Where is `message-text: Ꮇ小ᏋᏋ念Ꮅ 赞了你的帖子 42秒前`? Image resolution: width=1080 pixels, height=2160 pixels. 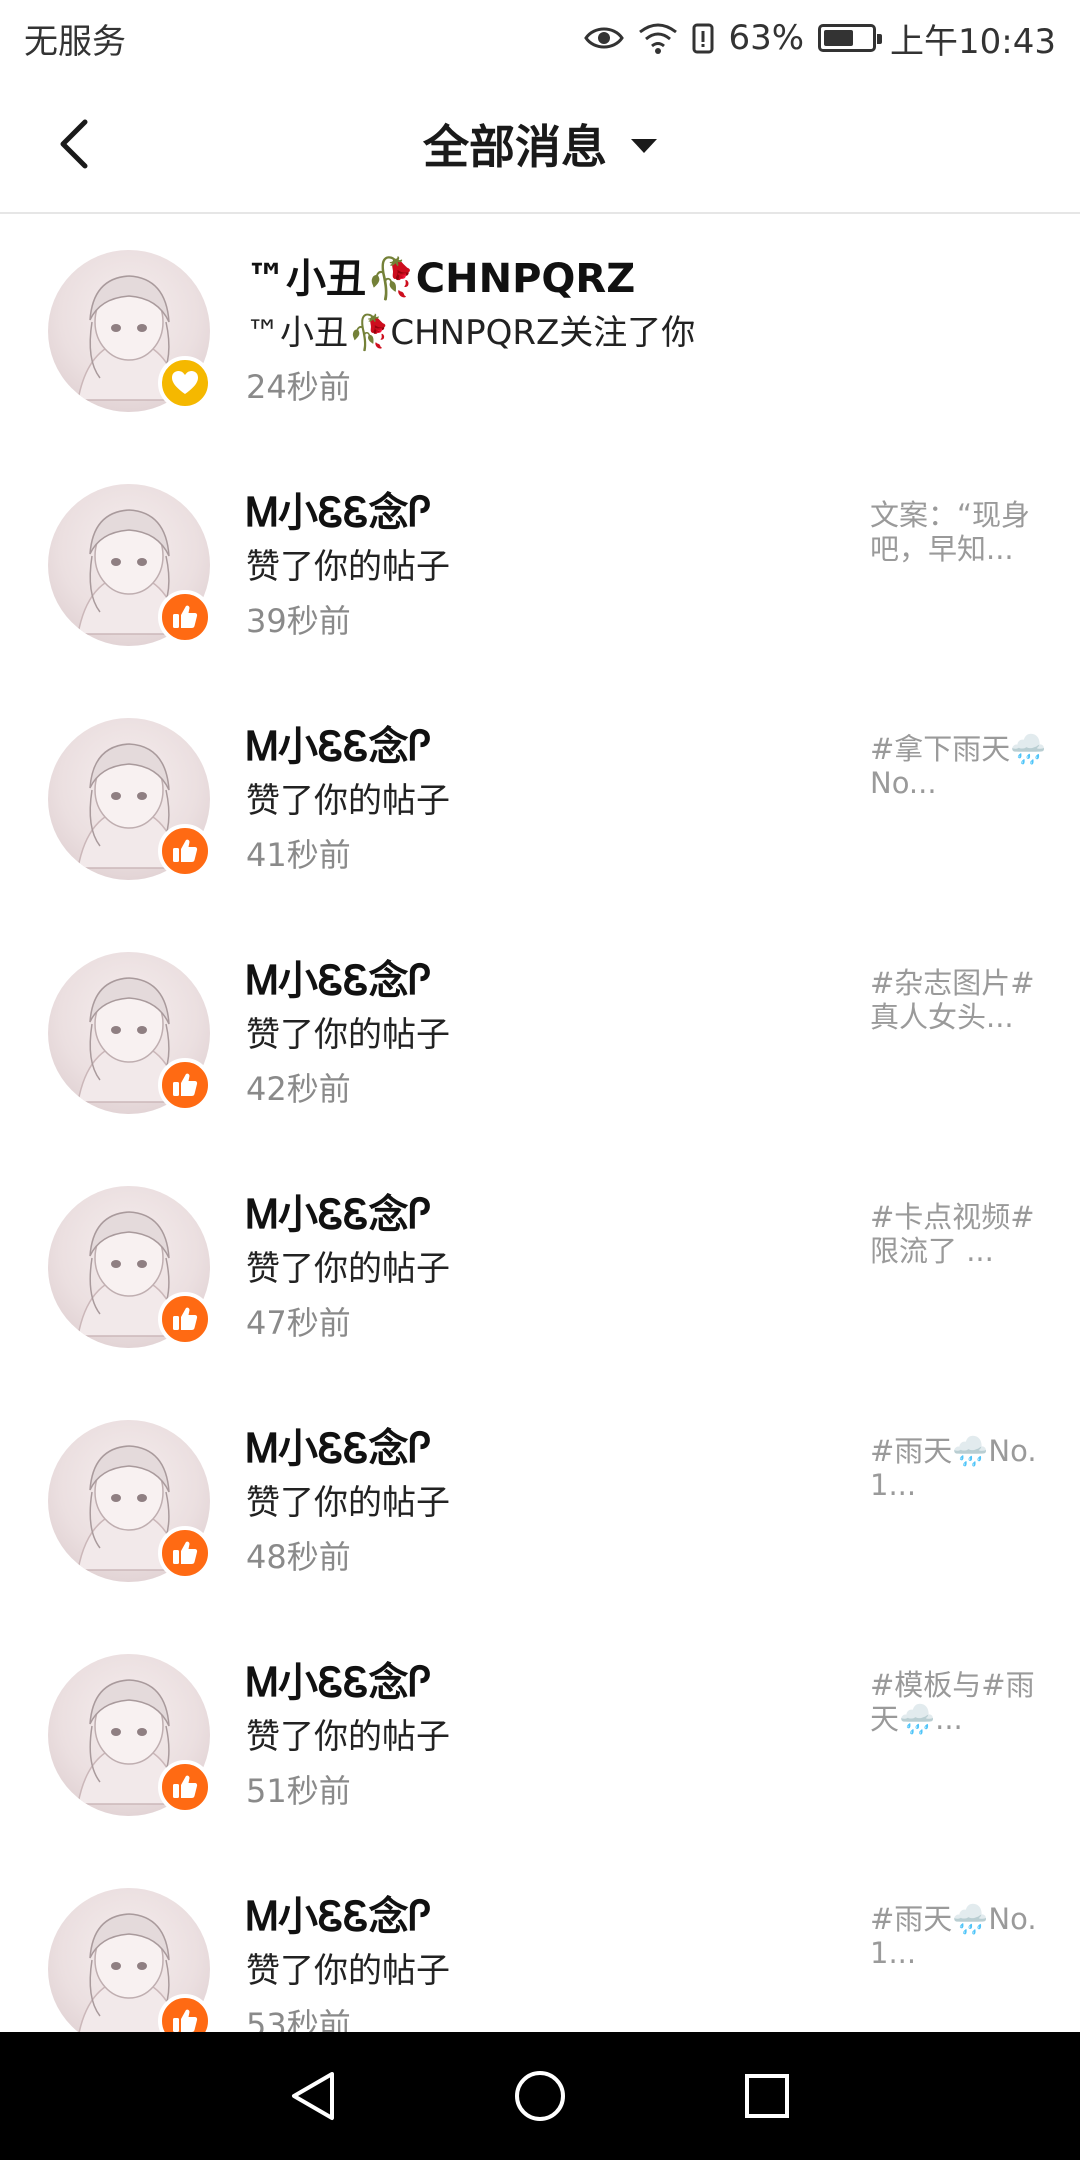 message-text: Ꮇ小ᏋᏋ念Ꮅ 赞了你的帖子 42秒前 is located at coordinates (546, 1035).